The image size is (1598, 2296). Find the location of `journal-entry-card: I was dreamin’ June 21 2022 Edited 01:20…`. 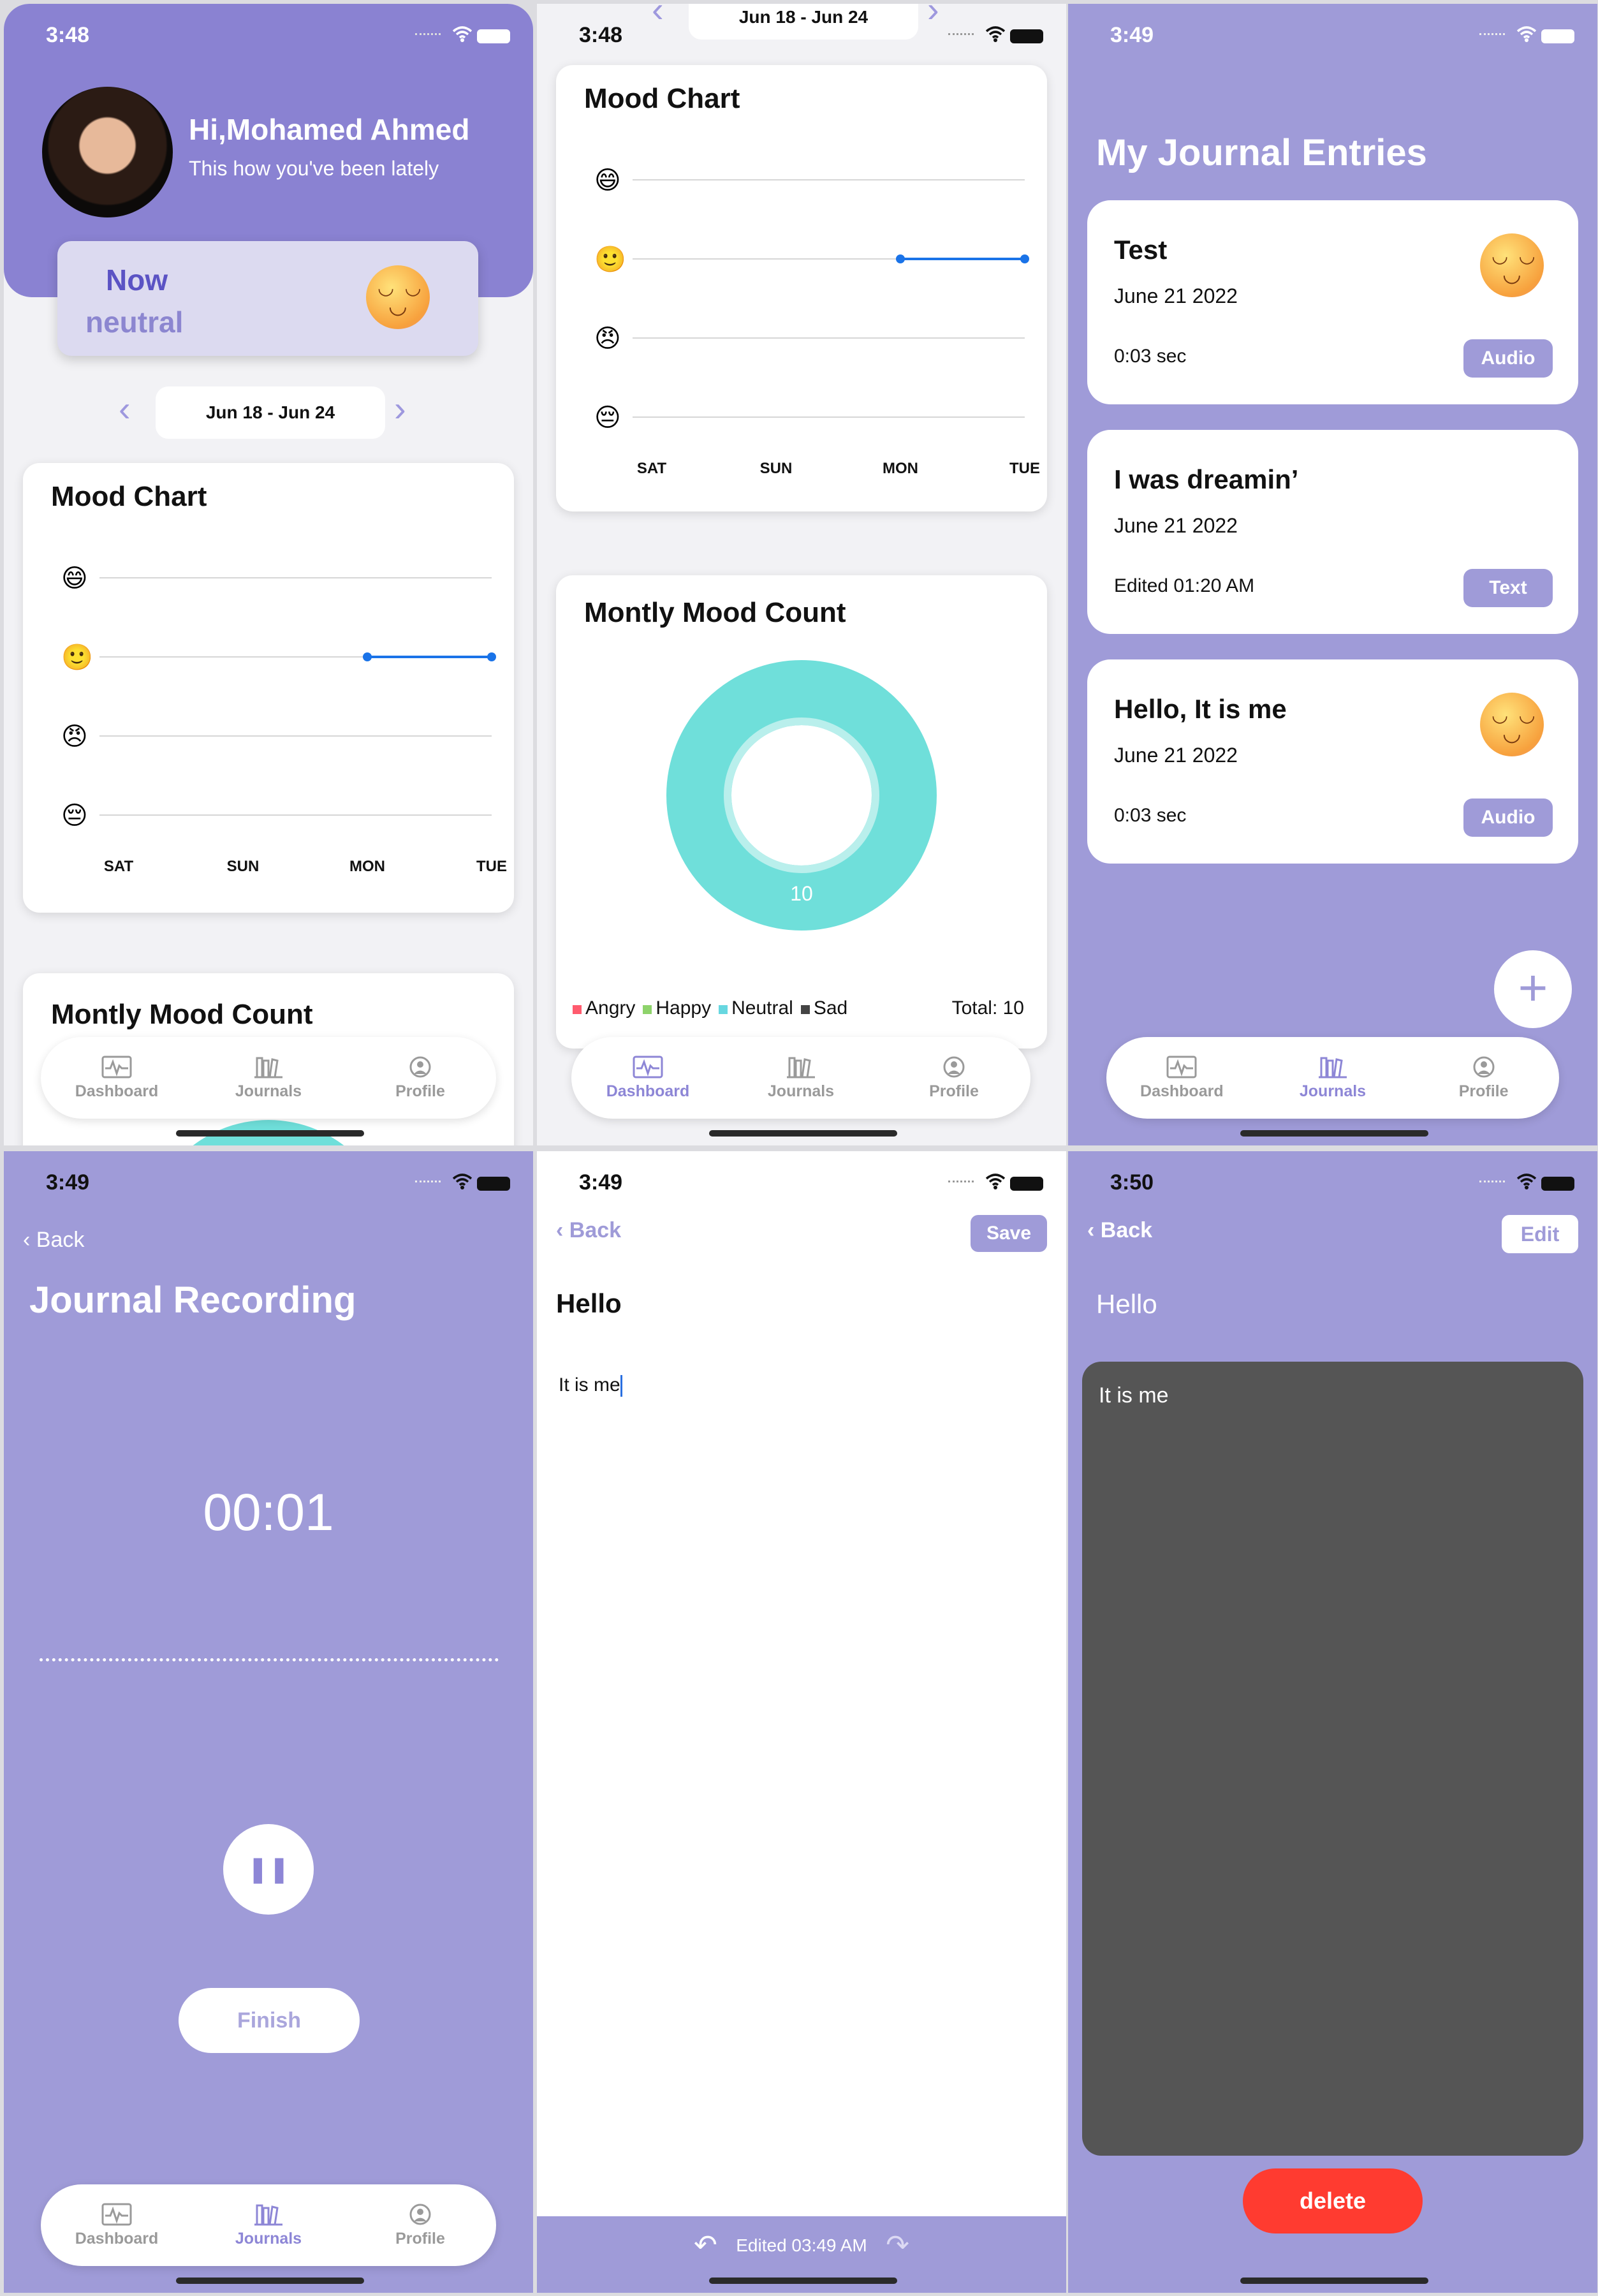

journal-entry-card: I was dreamin’ June 21 2022 Edited 01:20… is located at coordinates (1332, 532).